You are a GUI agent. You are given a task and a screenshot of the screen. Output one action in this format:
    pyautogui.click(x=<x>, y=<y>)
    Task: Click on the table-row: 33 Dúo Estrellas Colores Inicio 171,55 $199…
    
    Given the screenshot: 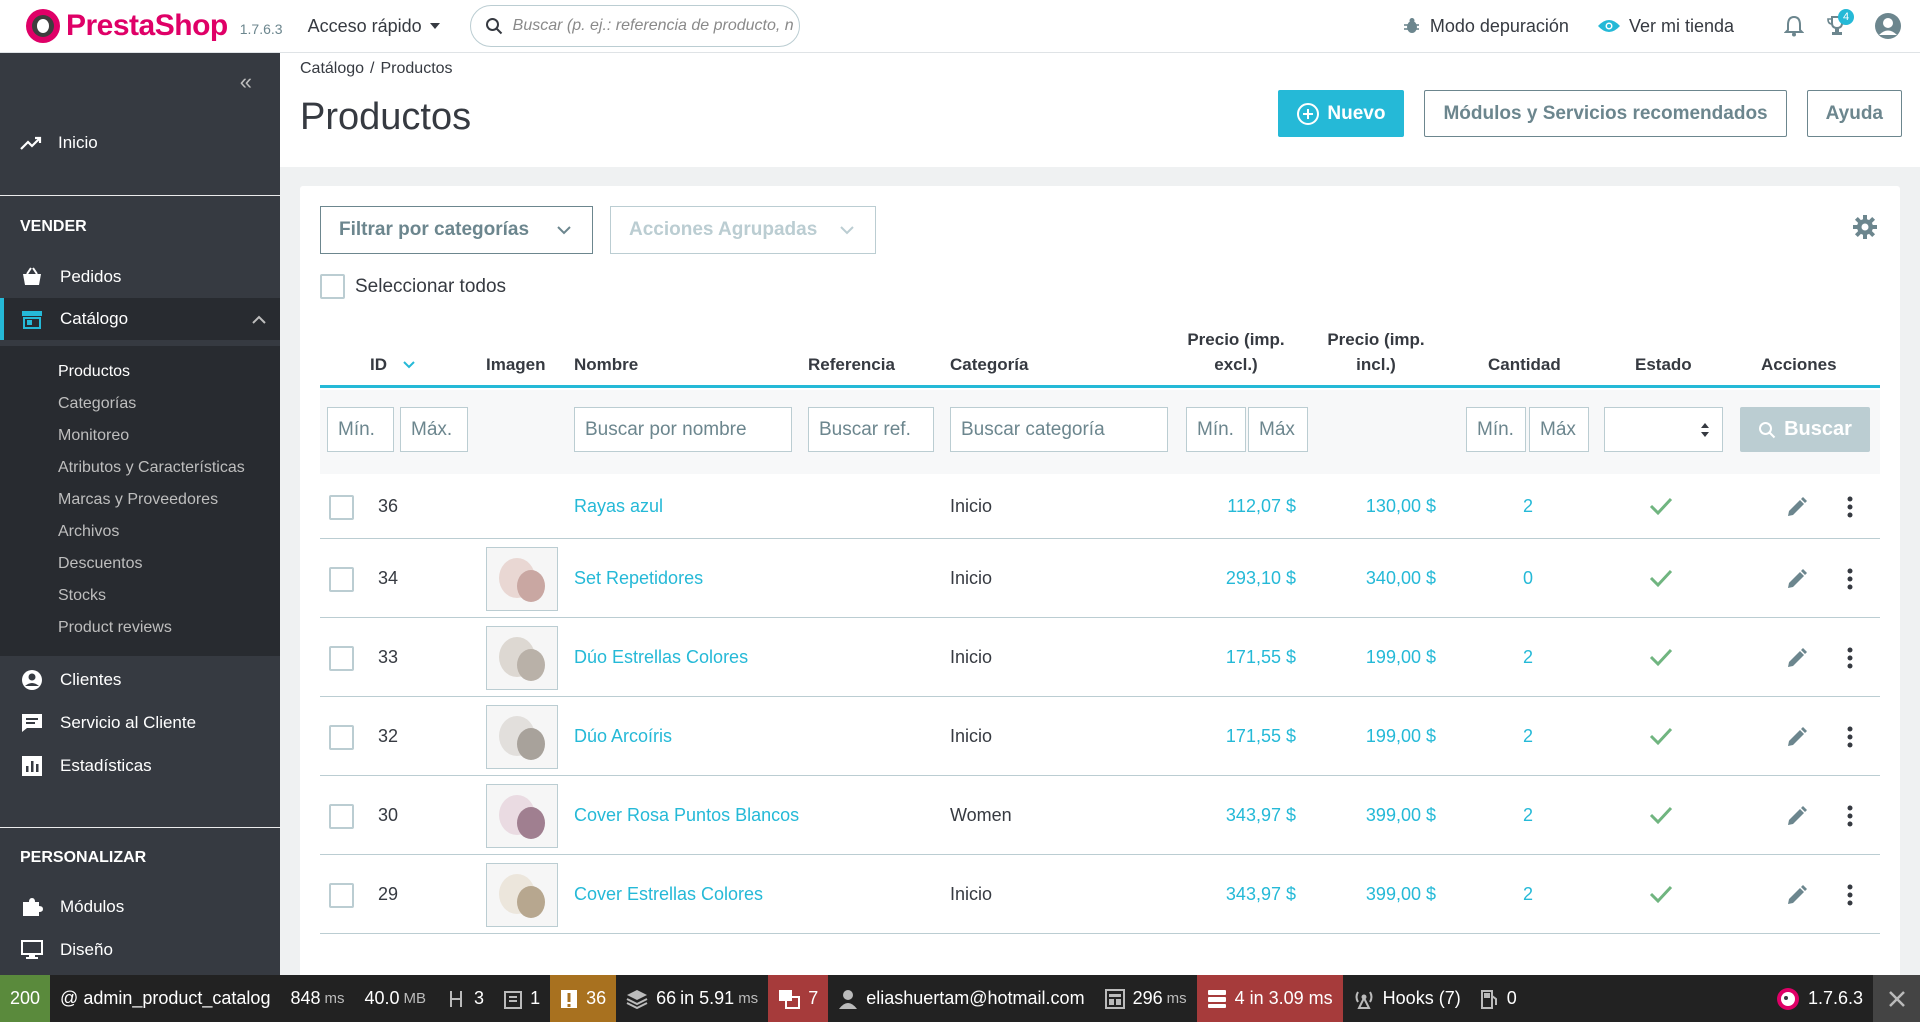 What is the action you would take?
    pyautogui.click(x=1100, y=657)
    